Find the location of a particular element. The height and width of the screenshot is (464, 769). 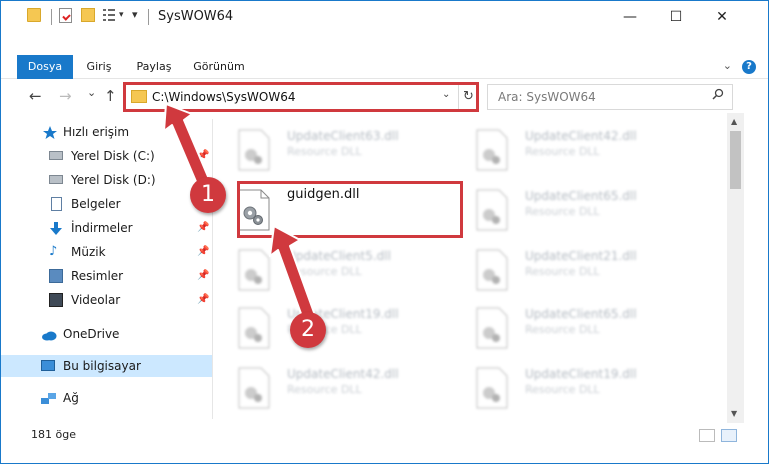

sidebar-item-label: Resimler is located at coordinates (97, 276).